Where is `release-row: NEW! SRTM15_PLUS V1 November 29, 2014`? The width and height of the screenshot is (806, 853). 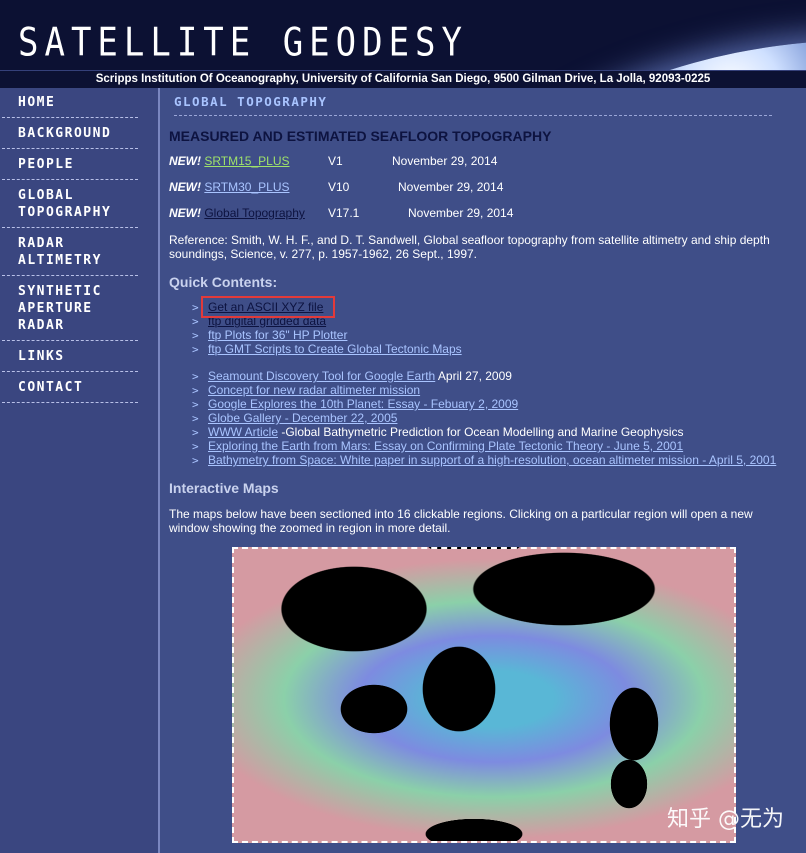
release-row: NEW! SRTM15_PLUS V1 November 29, 2014 is located at coordinates (333, 161).